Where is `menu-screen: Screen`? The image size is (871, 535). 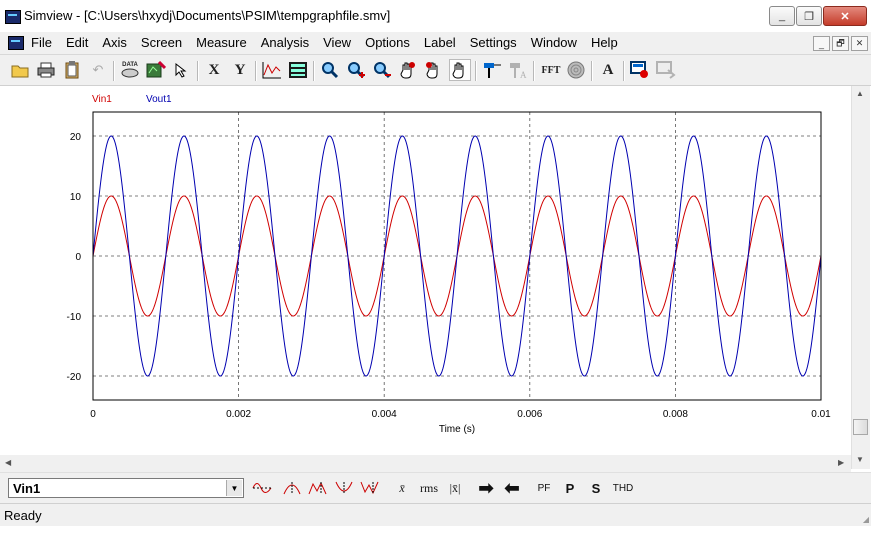 menu-screen: Screen is located at coordinates (161, 42).